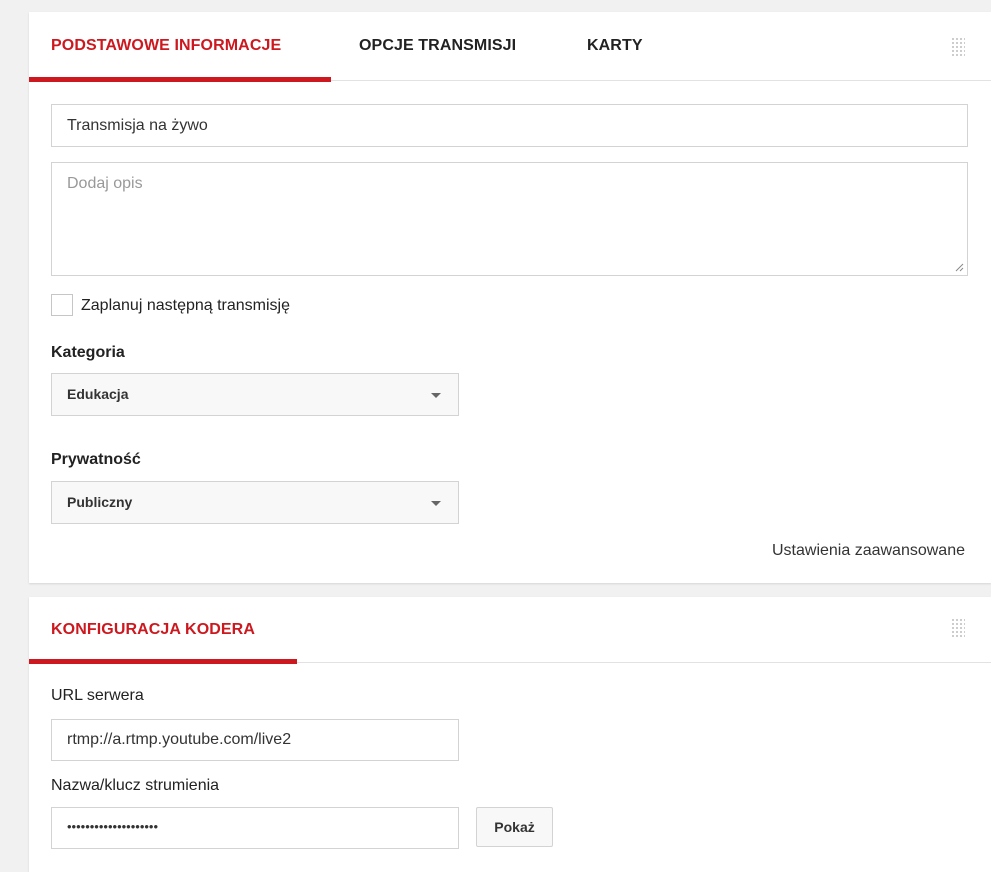  Describe the element at coordinates (615, 46) in the screenshot. I see `tab-cards: KARTY` at that location.